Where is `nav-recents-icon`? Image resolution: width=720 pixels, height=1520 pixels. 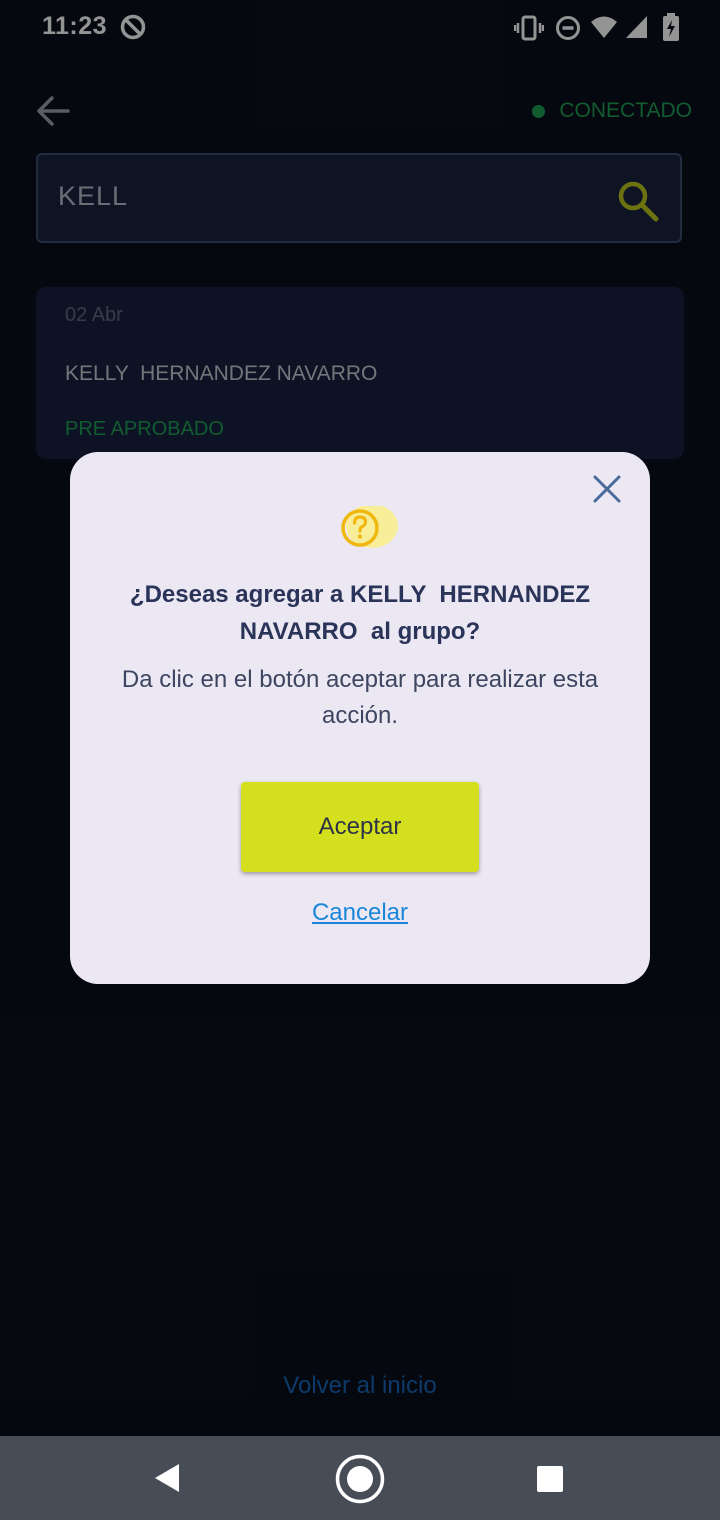
nav-recents-icon is located at coordinates (550, 1479).